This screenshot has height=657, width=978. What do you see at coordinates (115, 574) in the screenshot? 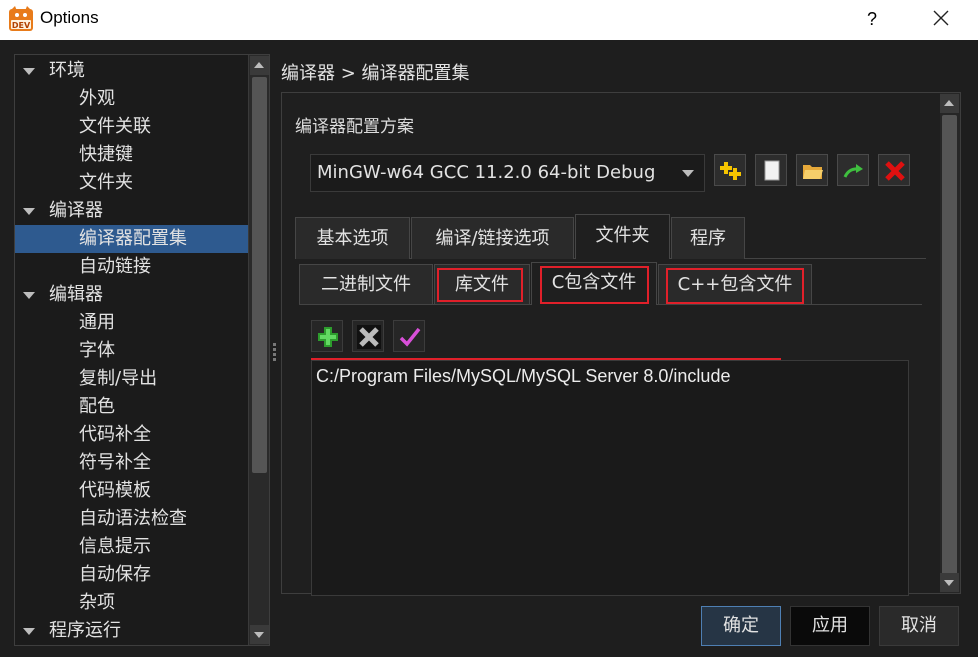
I see `tree-item-label: 自动保存` at bounding box center [115, 574].